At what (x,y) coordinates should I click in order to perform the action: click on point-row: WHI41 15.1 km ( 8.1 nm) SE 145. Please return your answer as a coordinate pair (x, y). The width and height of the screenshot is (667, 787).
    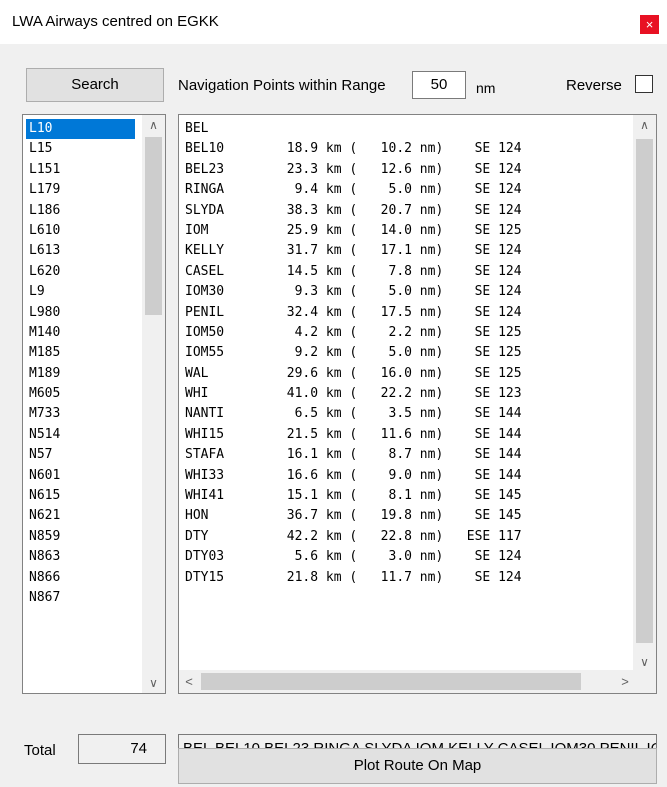
    Looking at the image, I should click on (408, 496).